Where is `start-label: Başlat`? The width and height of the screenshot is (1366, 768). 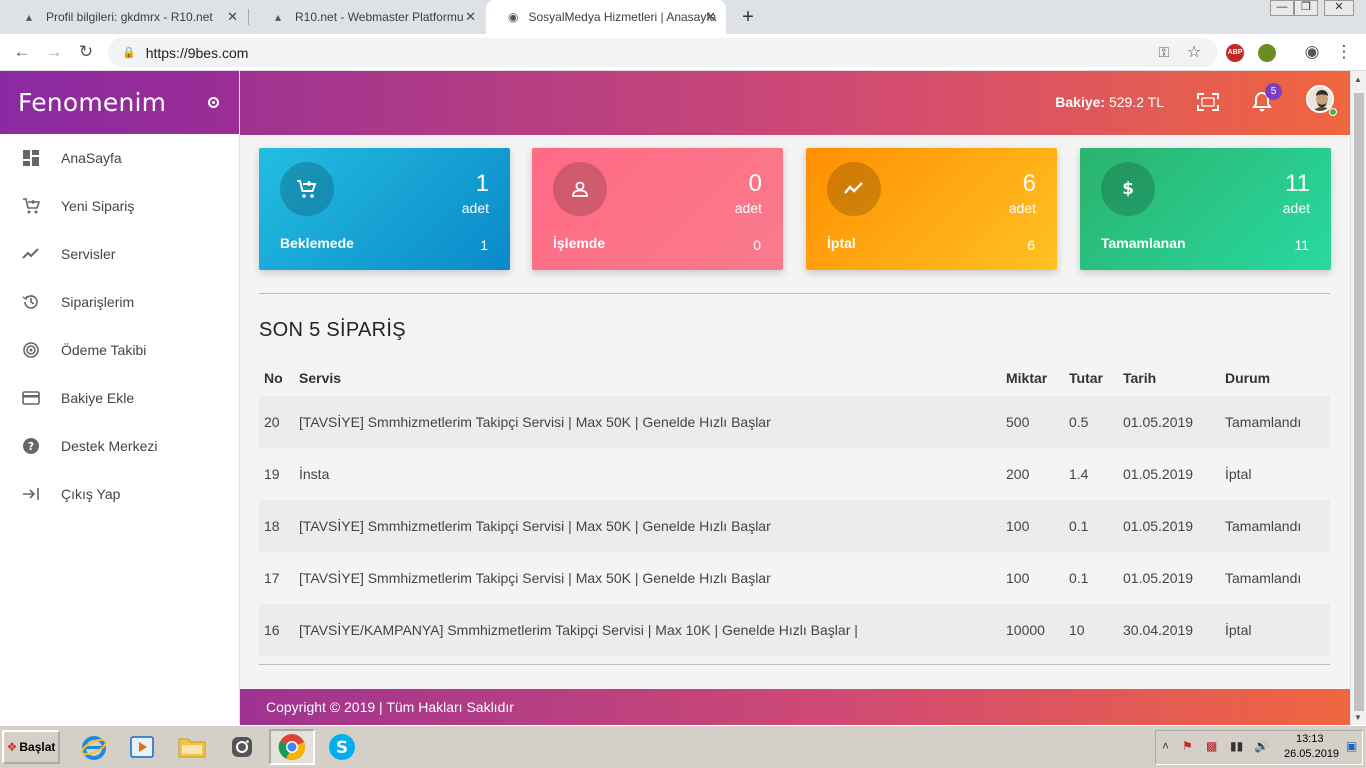 start-label: Başlat is located at coordinates (37, 747).